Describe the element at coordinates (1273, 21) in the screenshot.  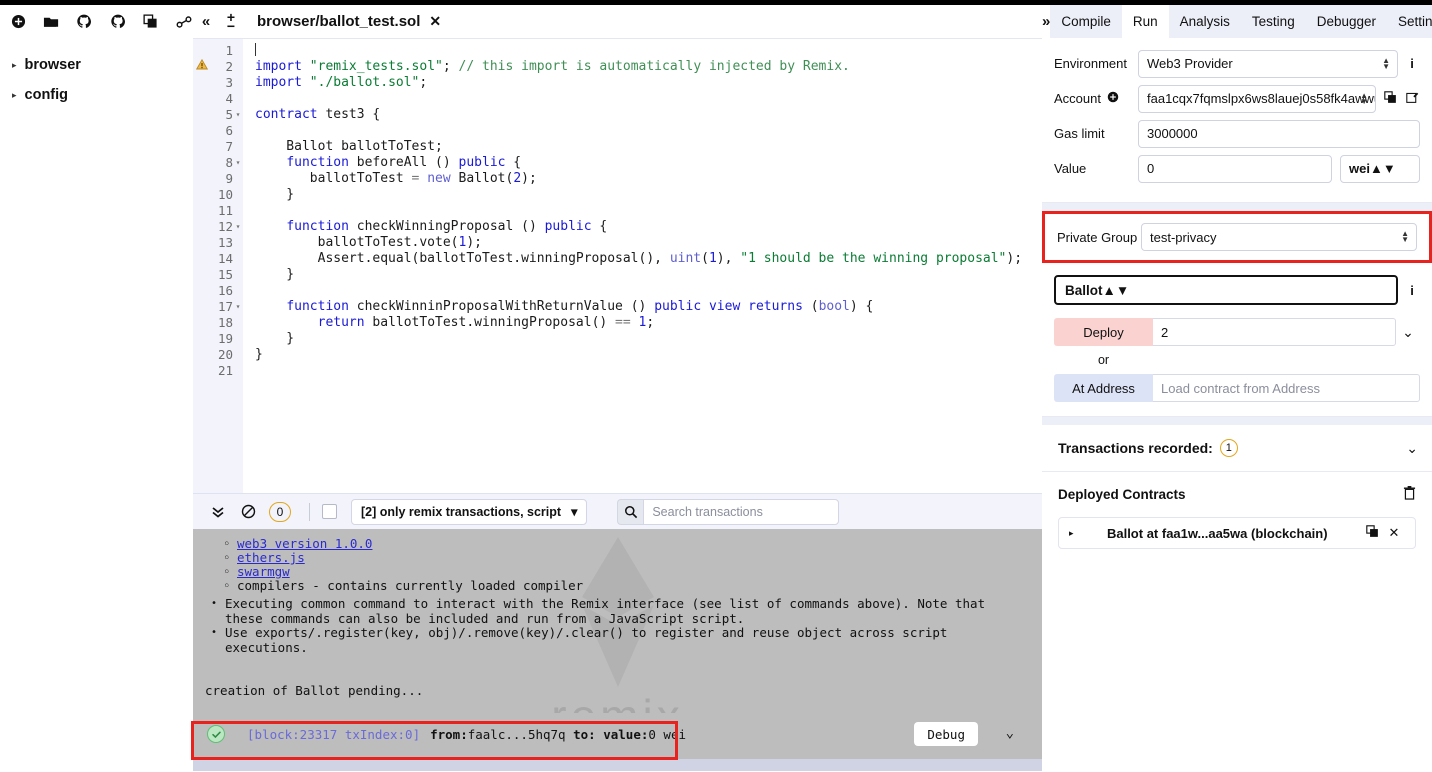
I see `tab-testing: Testing` at that location.